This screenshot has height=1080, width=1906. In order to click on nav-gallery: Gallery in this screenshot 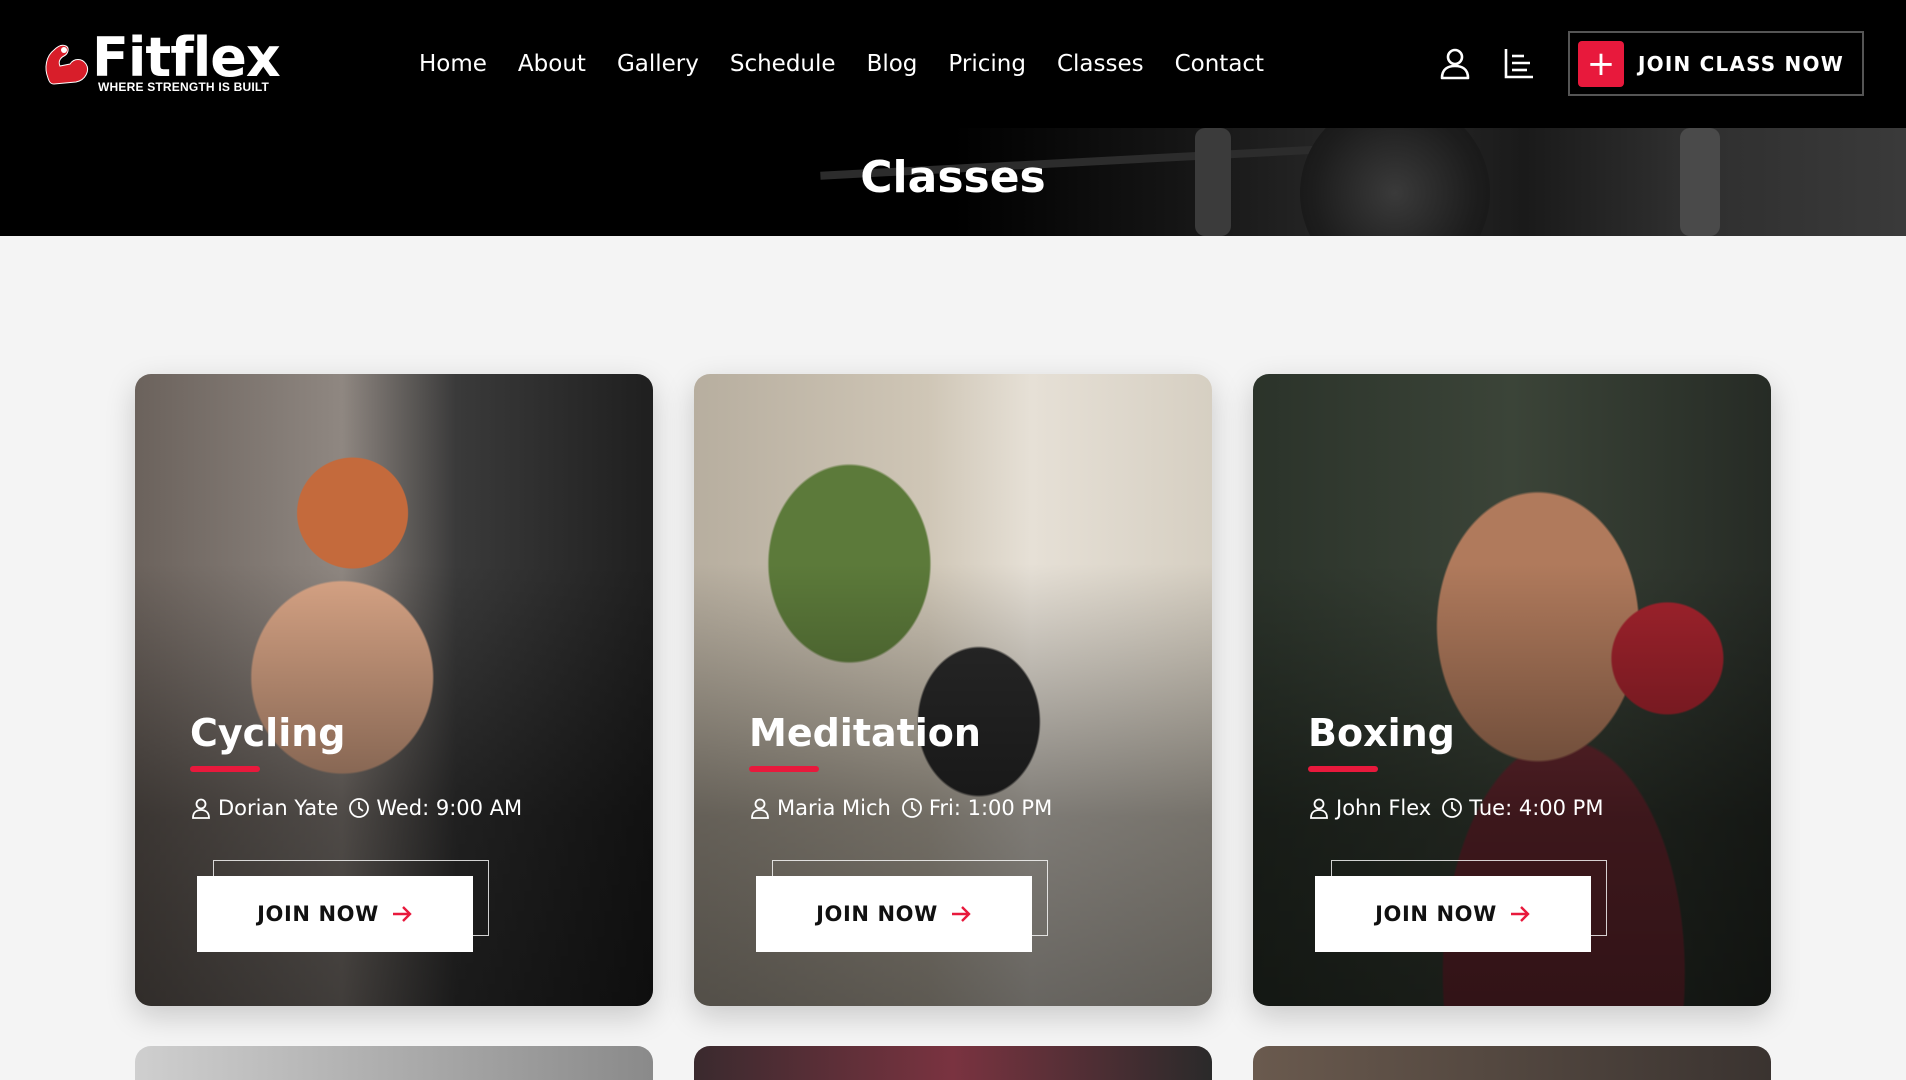, I will do `click(658, 64)`.